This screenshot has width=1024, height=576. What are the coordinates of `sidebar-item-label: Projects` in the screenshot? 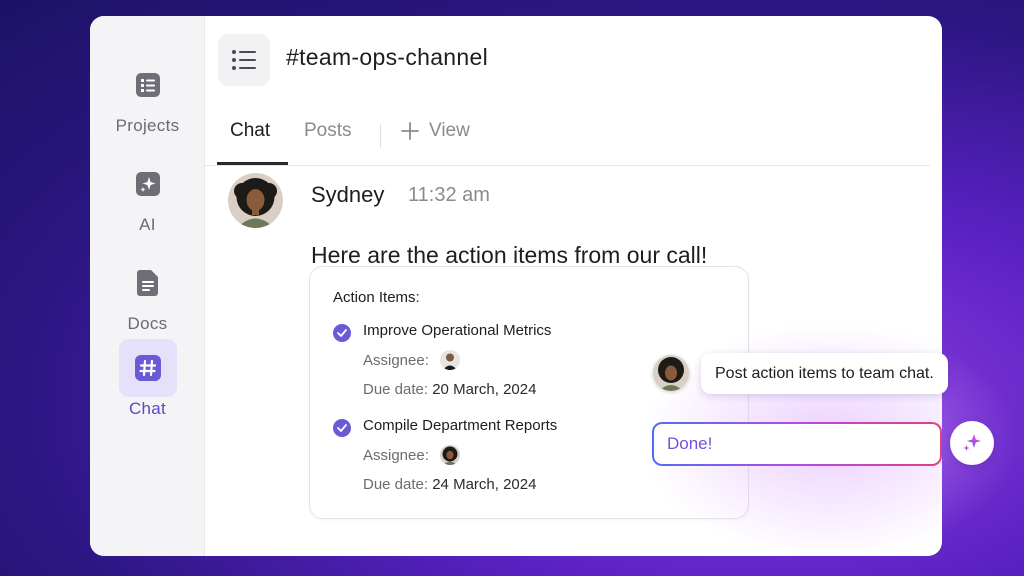 It's located at (147, 125).